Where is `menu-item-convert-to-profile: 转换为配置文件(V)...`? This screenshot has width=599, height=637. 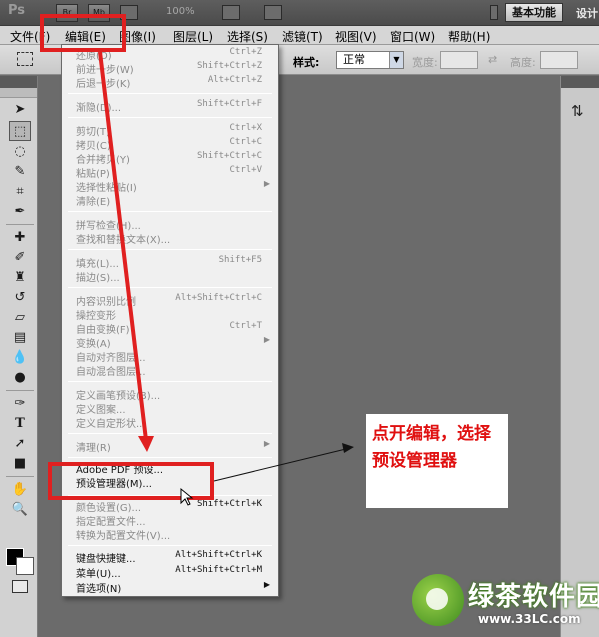
menu-item-convert-to-profile: 转换为配置文件(V)... is located at coordinates (173, 534).